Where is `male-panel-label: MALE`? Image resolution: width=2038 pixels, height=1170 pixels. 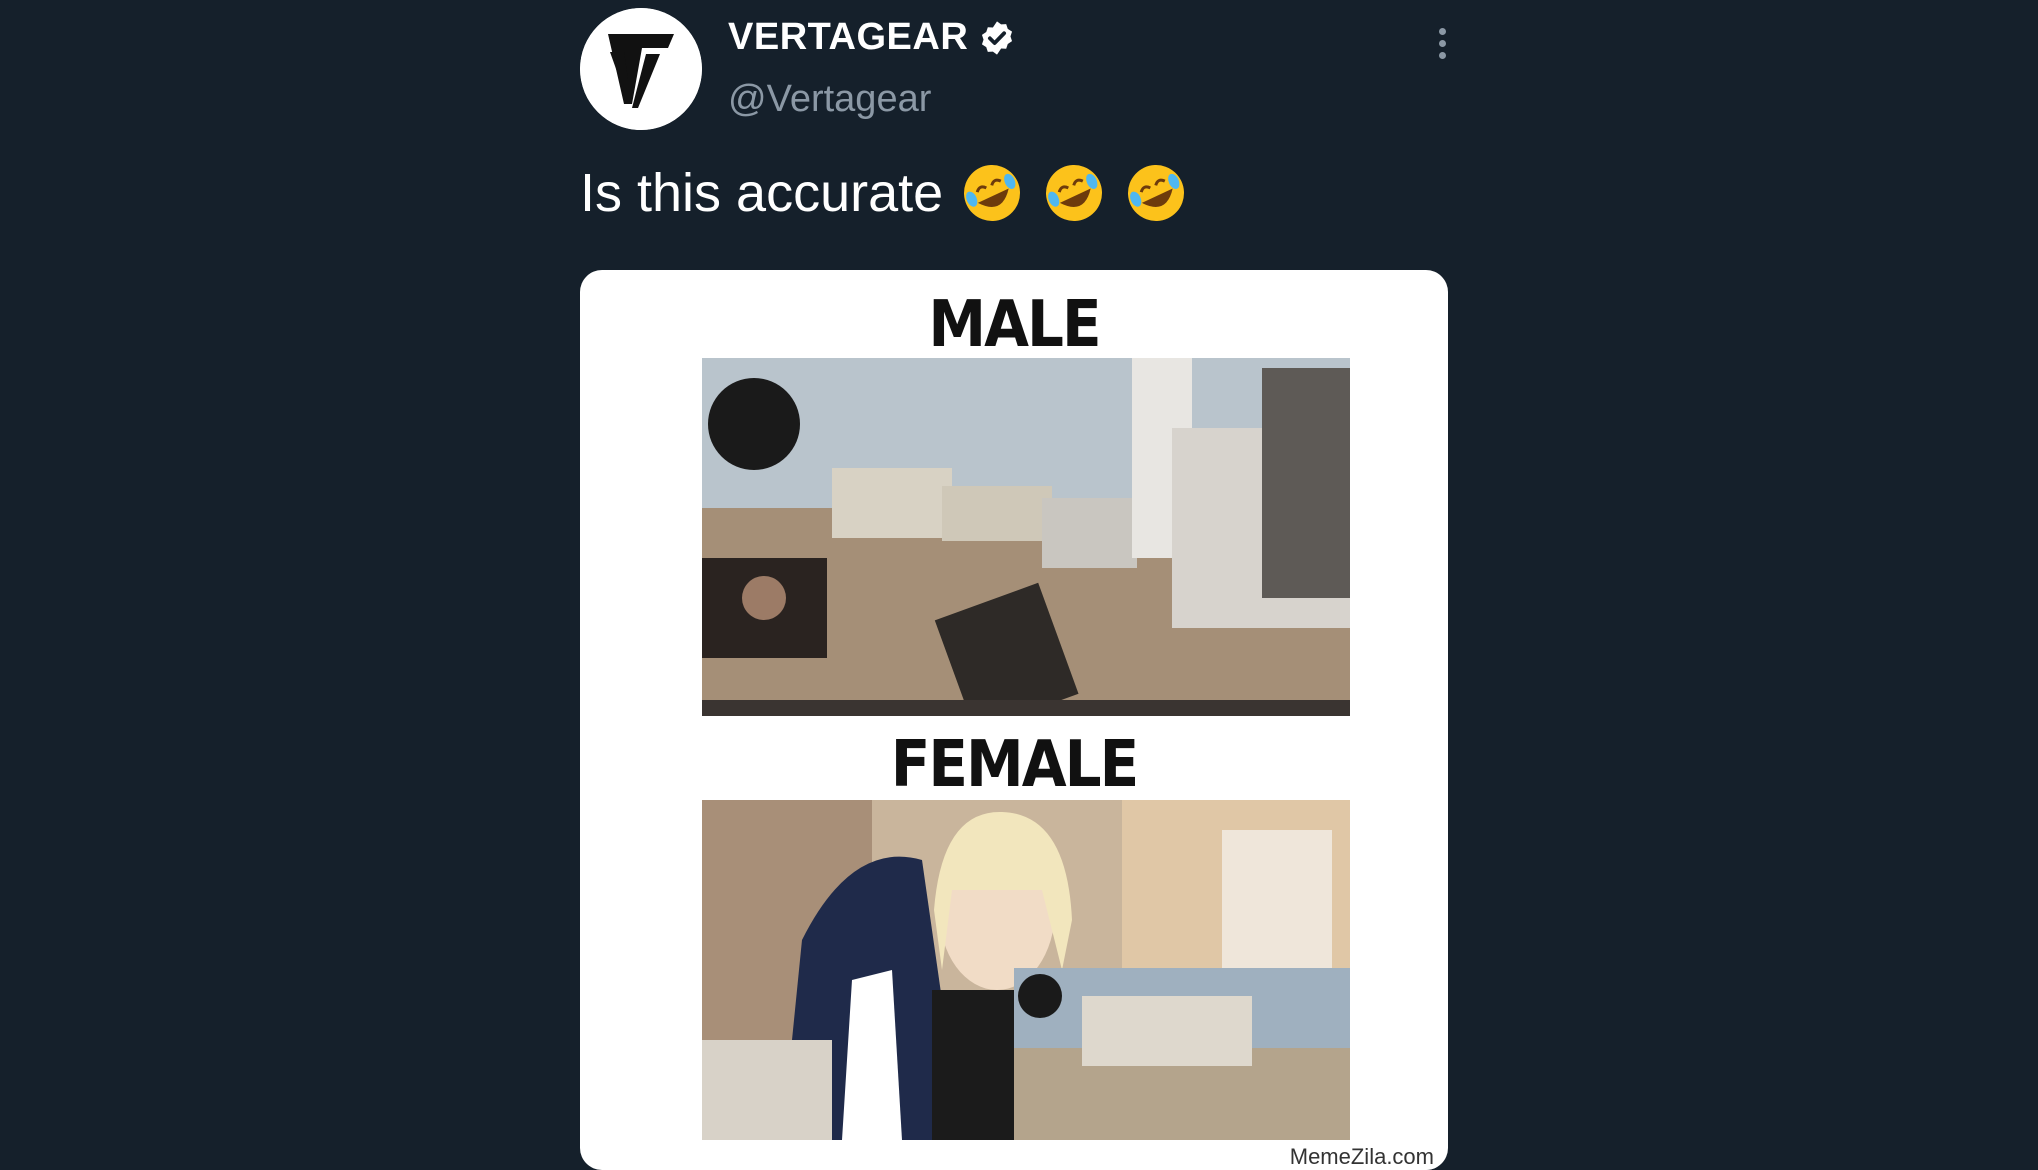
male-panel-label: MALE is located at coordinates (1014, 324).